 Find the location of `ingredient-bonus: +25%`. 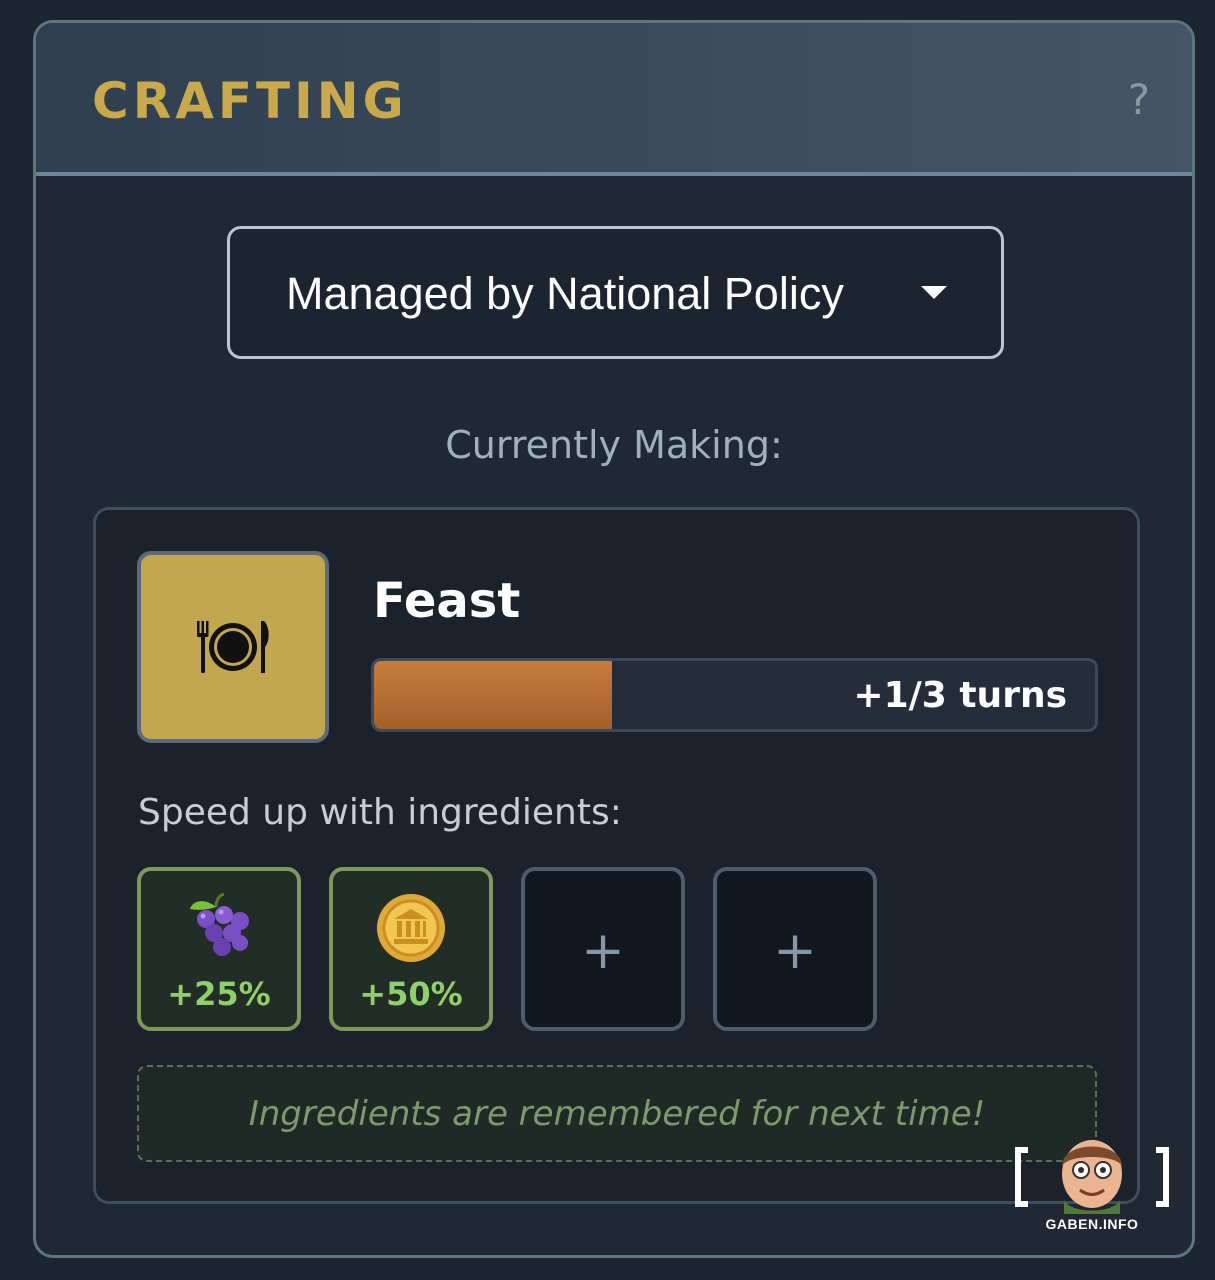

ingredient-bonus: +25% is located at coordinates (219, 994).